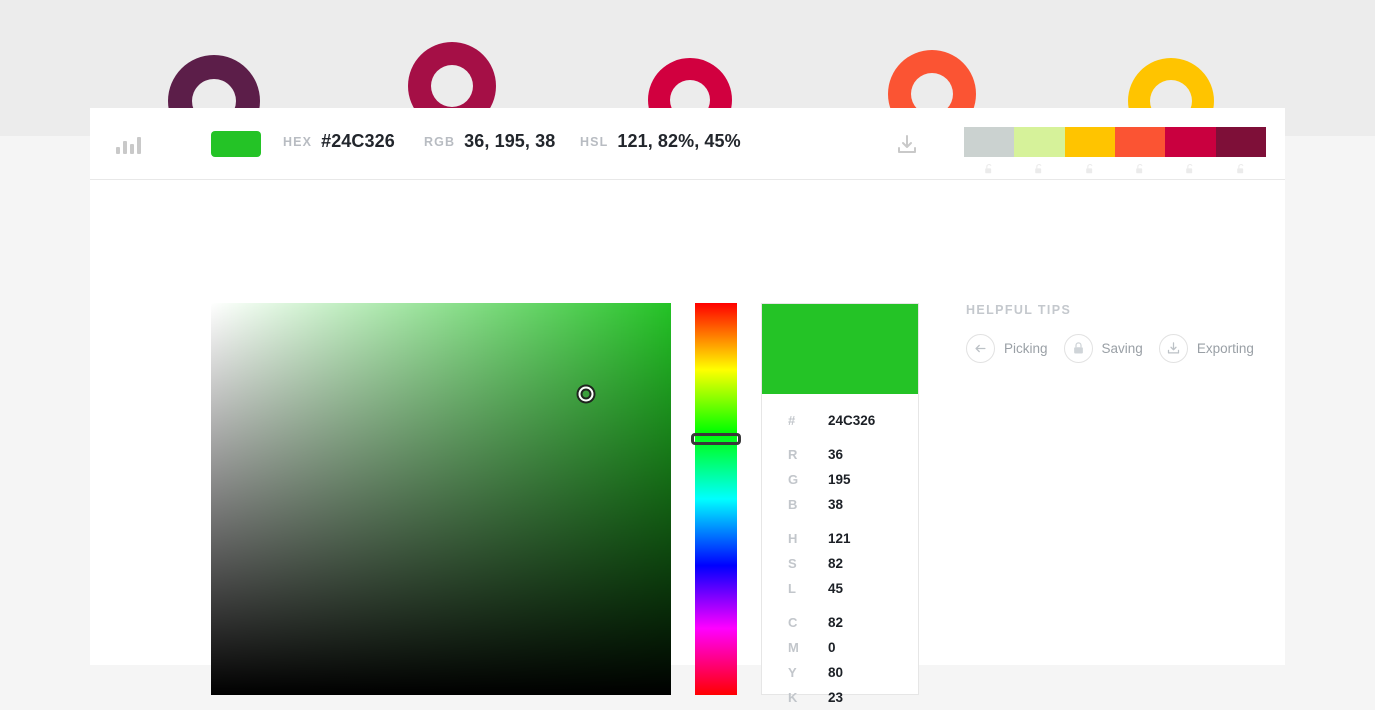  Describe the element at coordinates (836, 697) in the screenshot. I see `color-value-number: 23` at that location.